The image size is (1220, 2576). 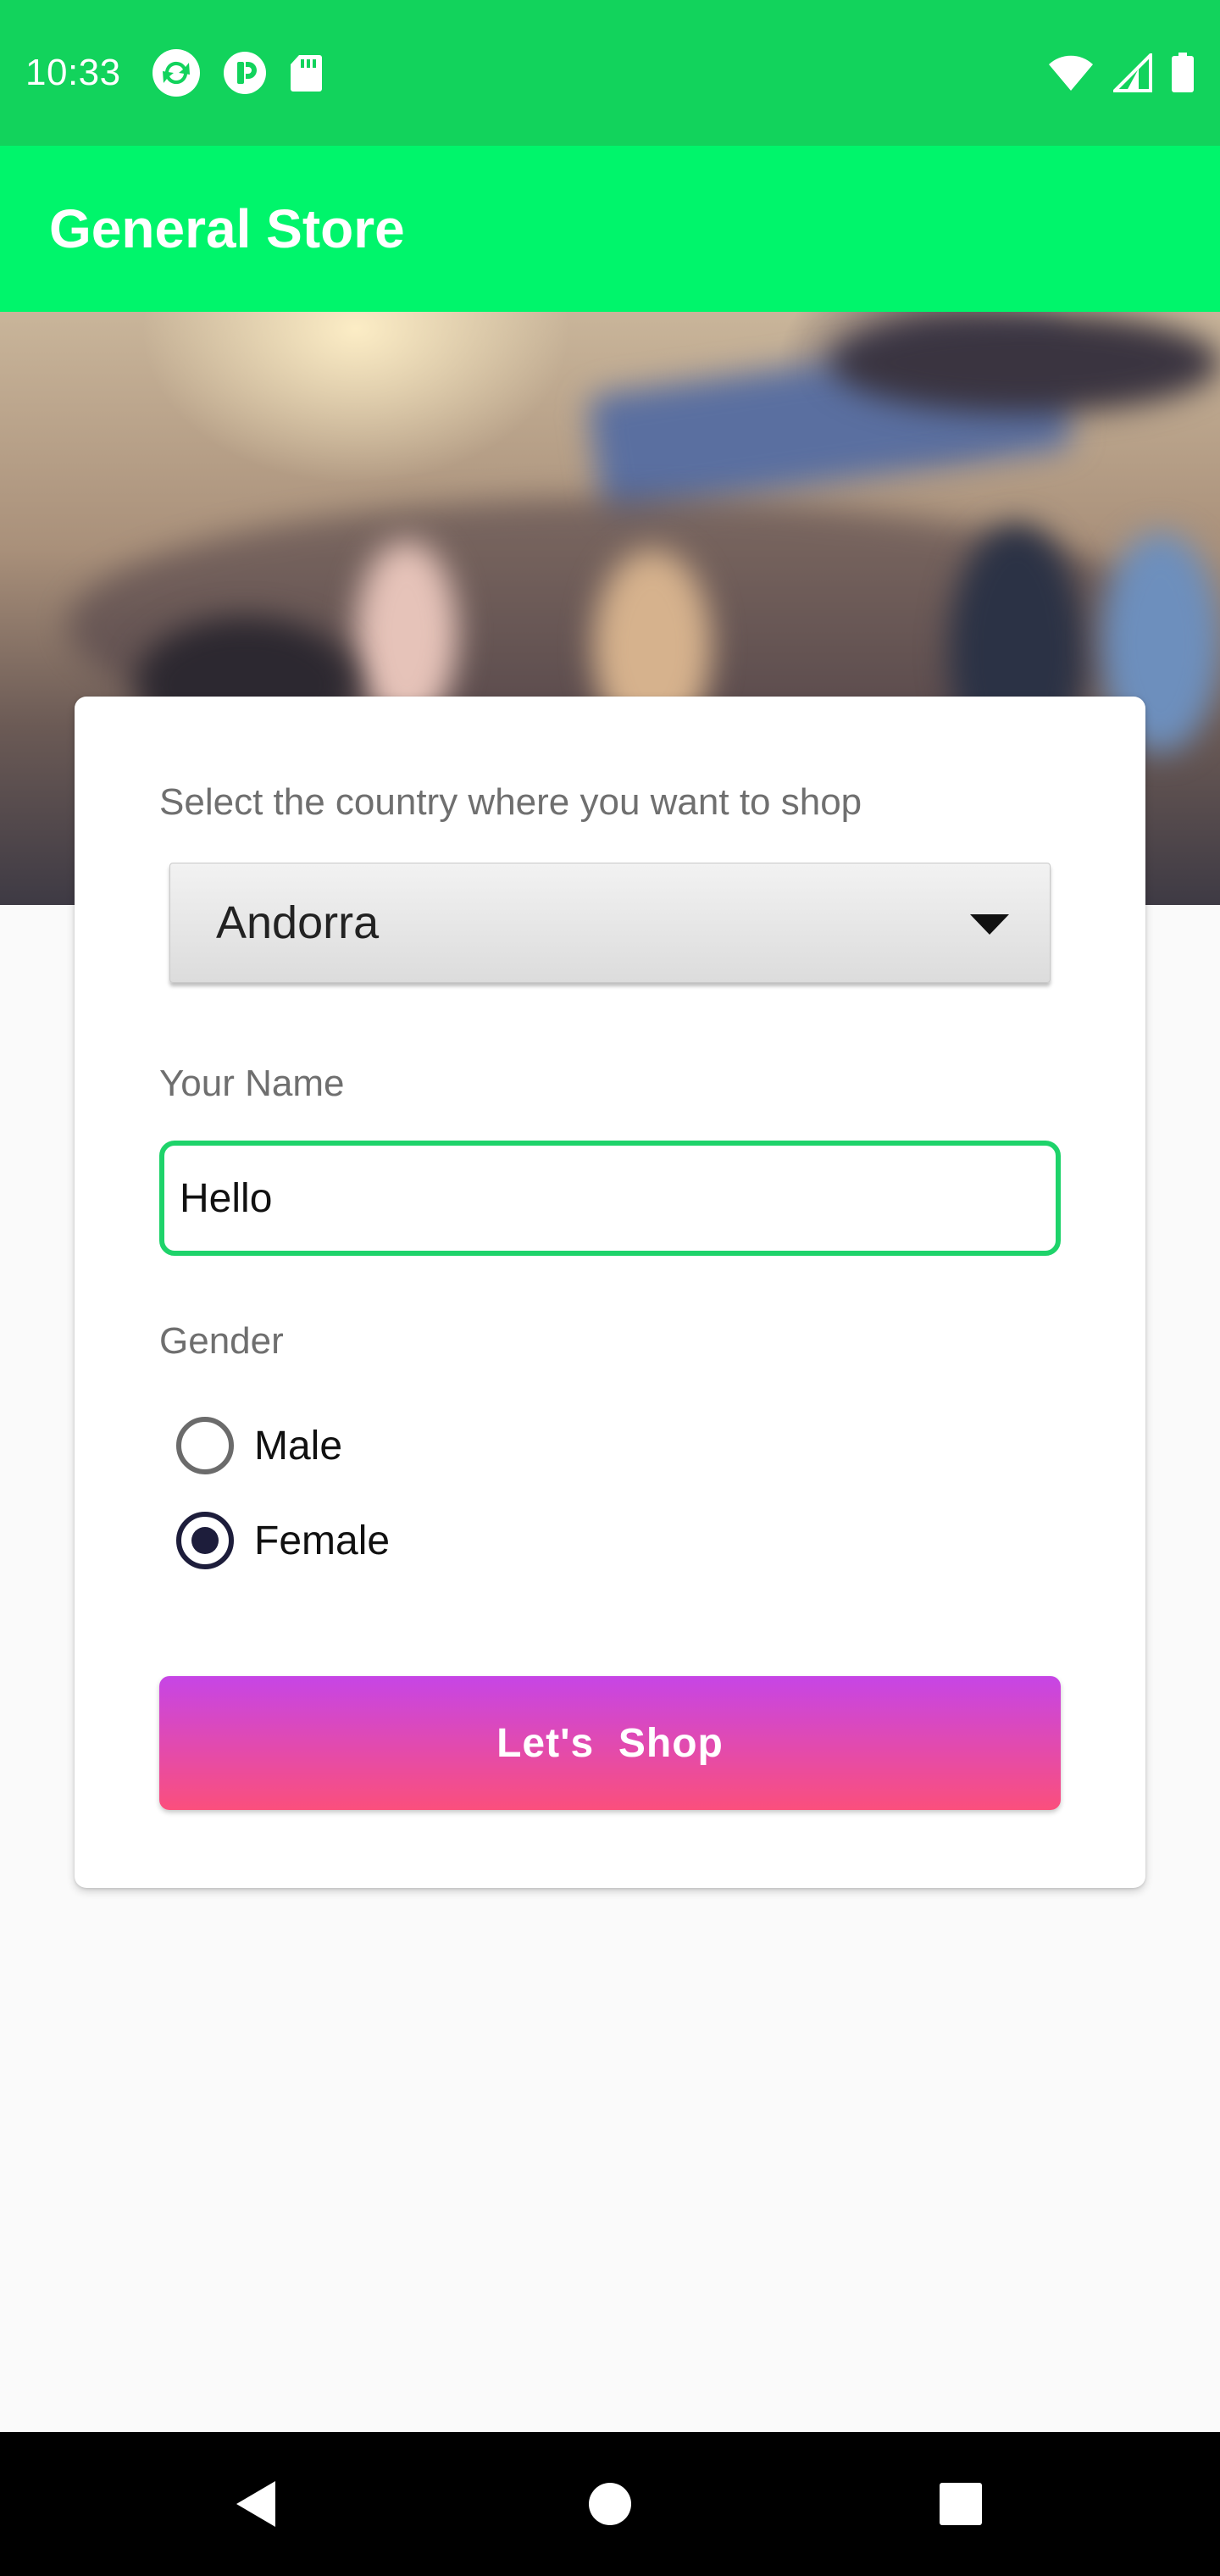 What do you see at coordinates (73, 72) in the screenshot?
I see `status-time: 10:33` at bounding box center [73, 72].